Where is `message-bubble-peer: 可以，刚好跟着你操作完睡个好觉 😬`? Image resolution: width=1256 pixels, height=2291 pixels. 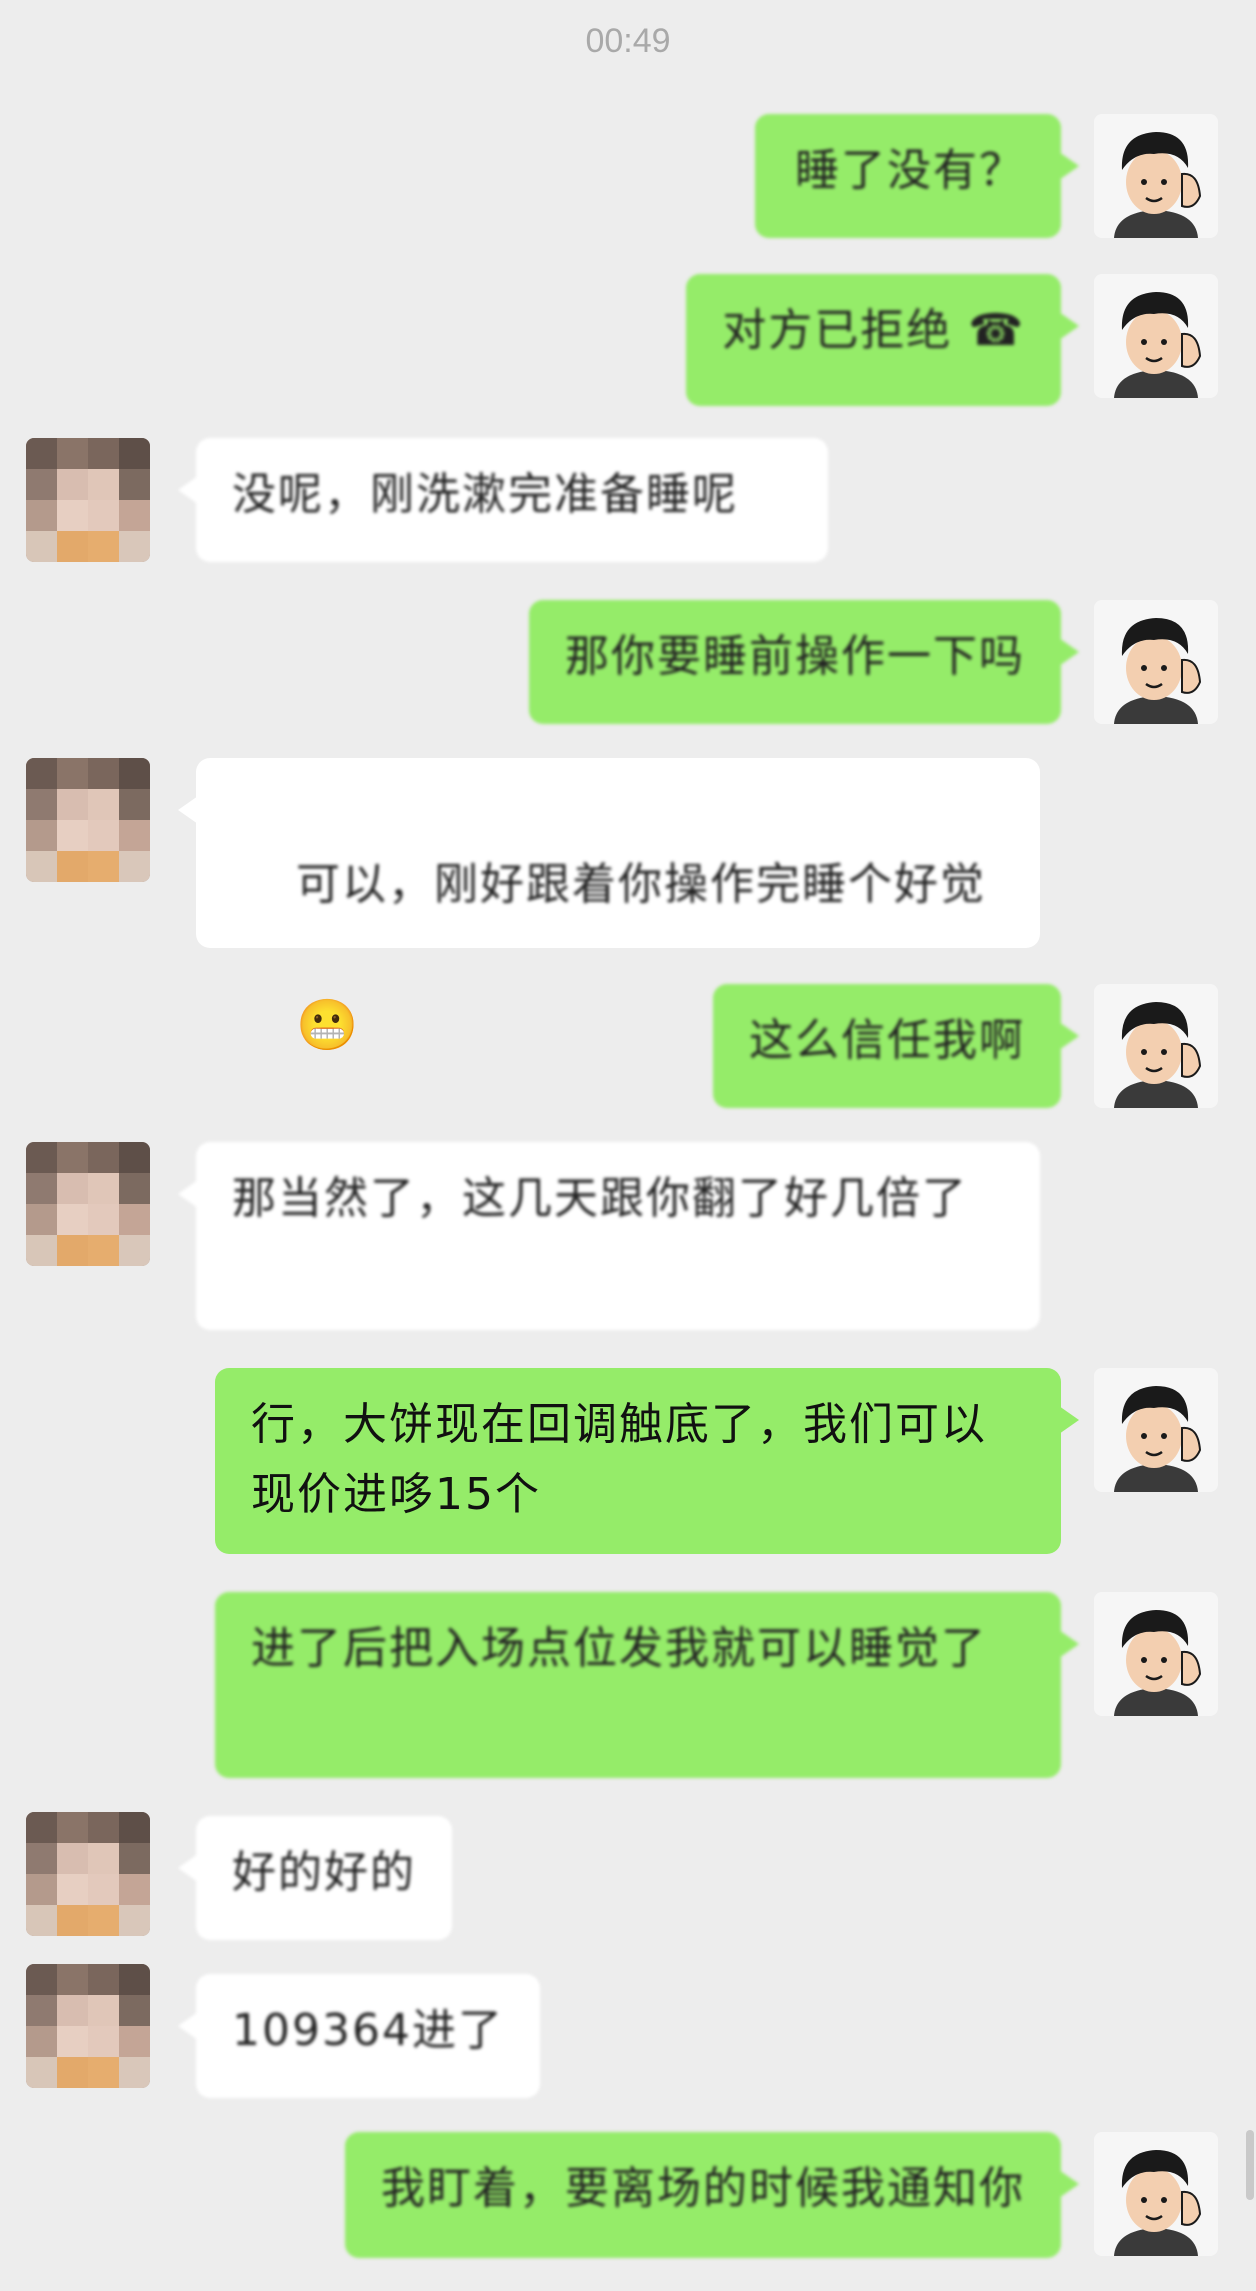 message-bubble-peer: 可以，刚好跟着你操作完睡个好觉 😬 is located at coordinates (609, 906).